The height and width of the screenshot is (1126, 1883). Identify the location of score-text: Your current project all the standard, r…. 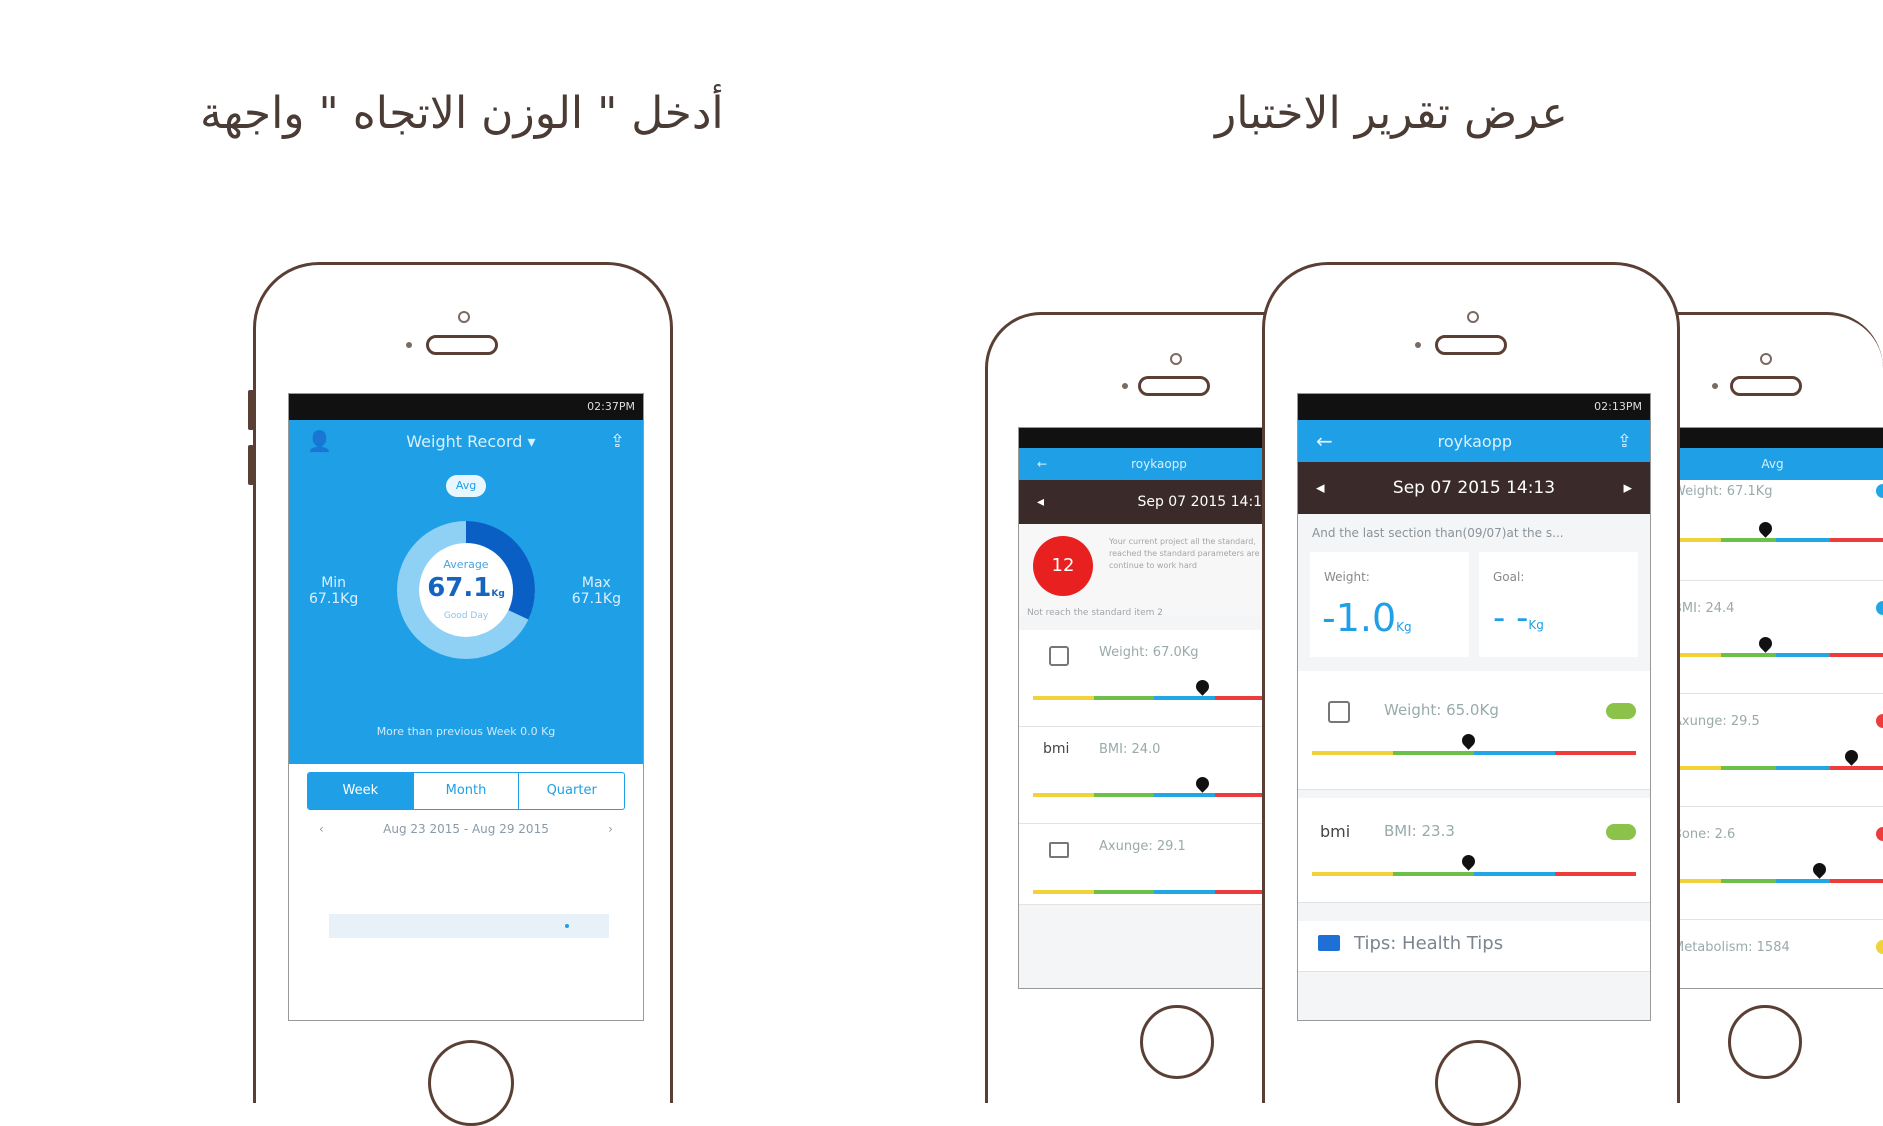
(1190, 553).